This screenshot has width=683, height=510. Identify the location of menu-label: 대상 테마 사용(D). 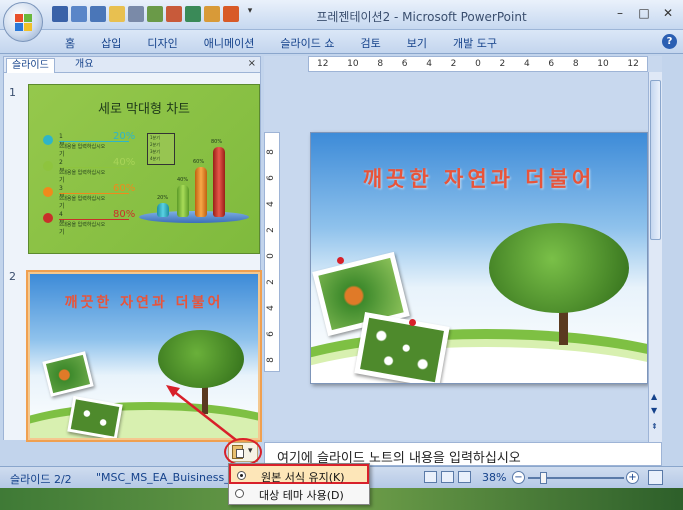
(301, 495).